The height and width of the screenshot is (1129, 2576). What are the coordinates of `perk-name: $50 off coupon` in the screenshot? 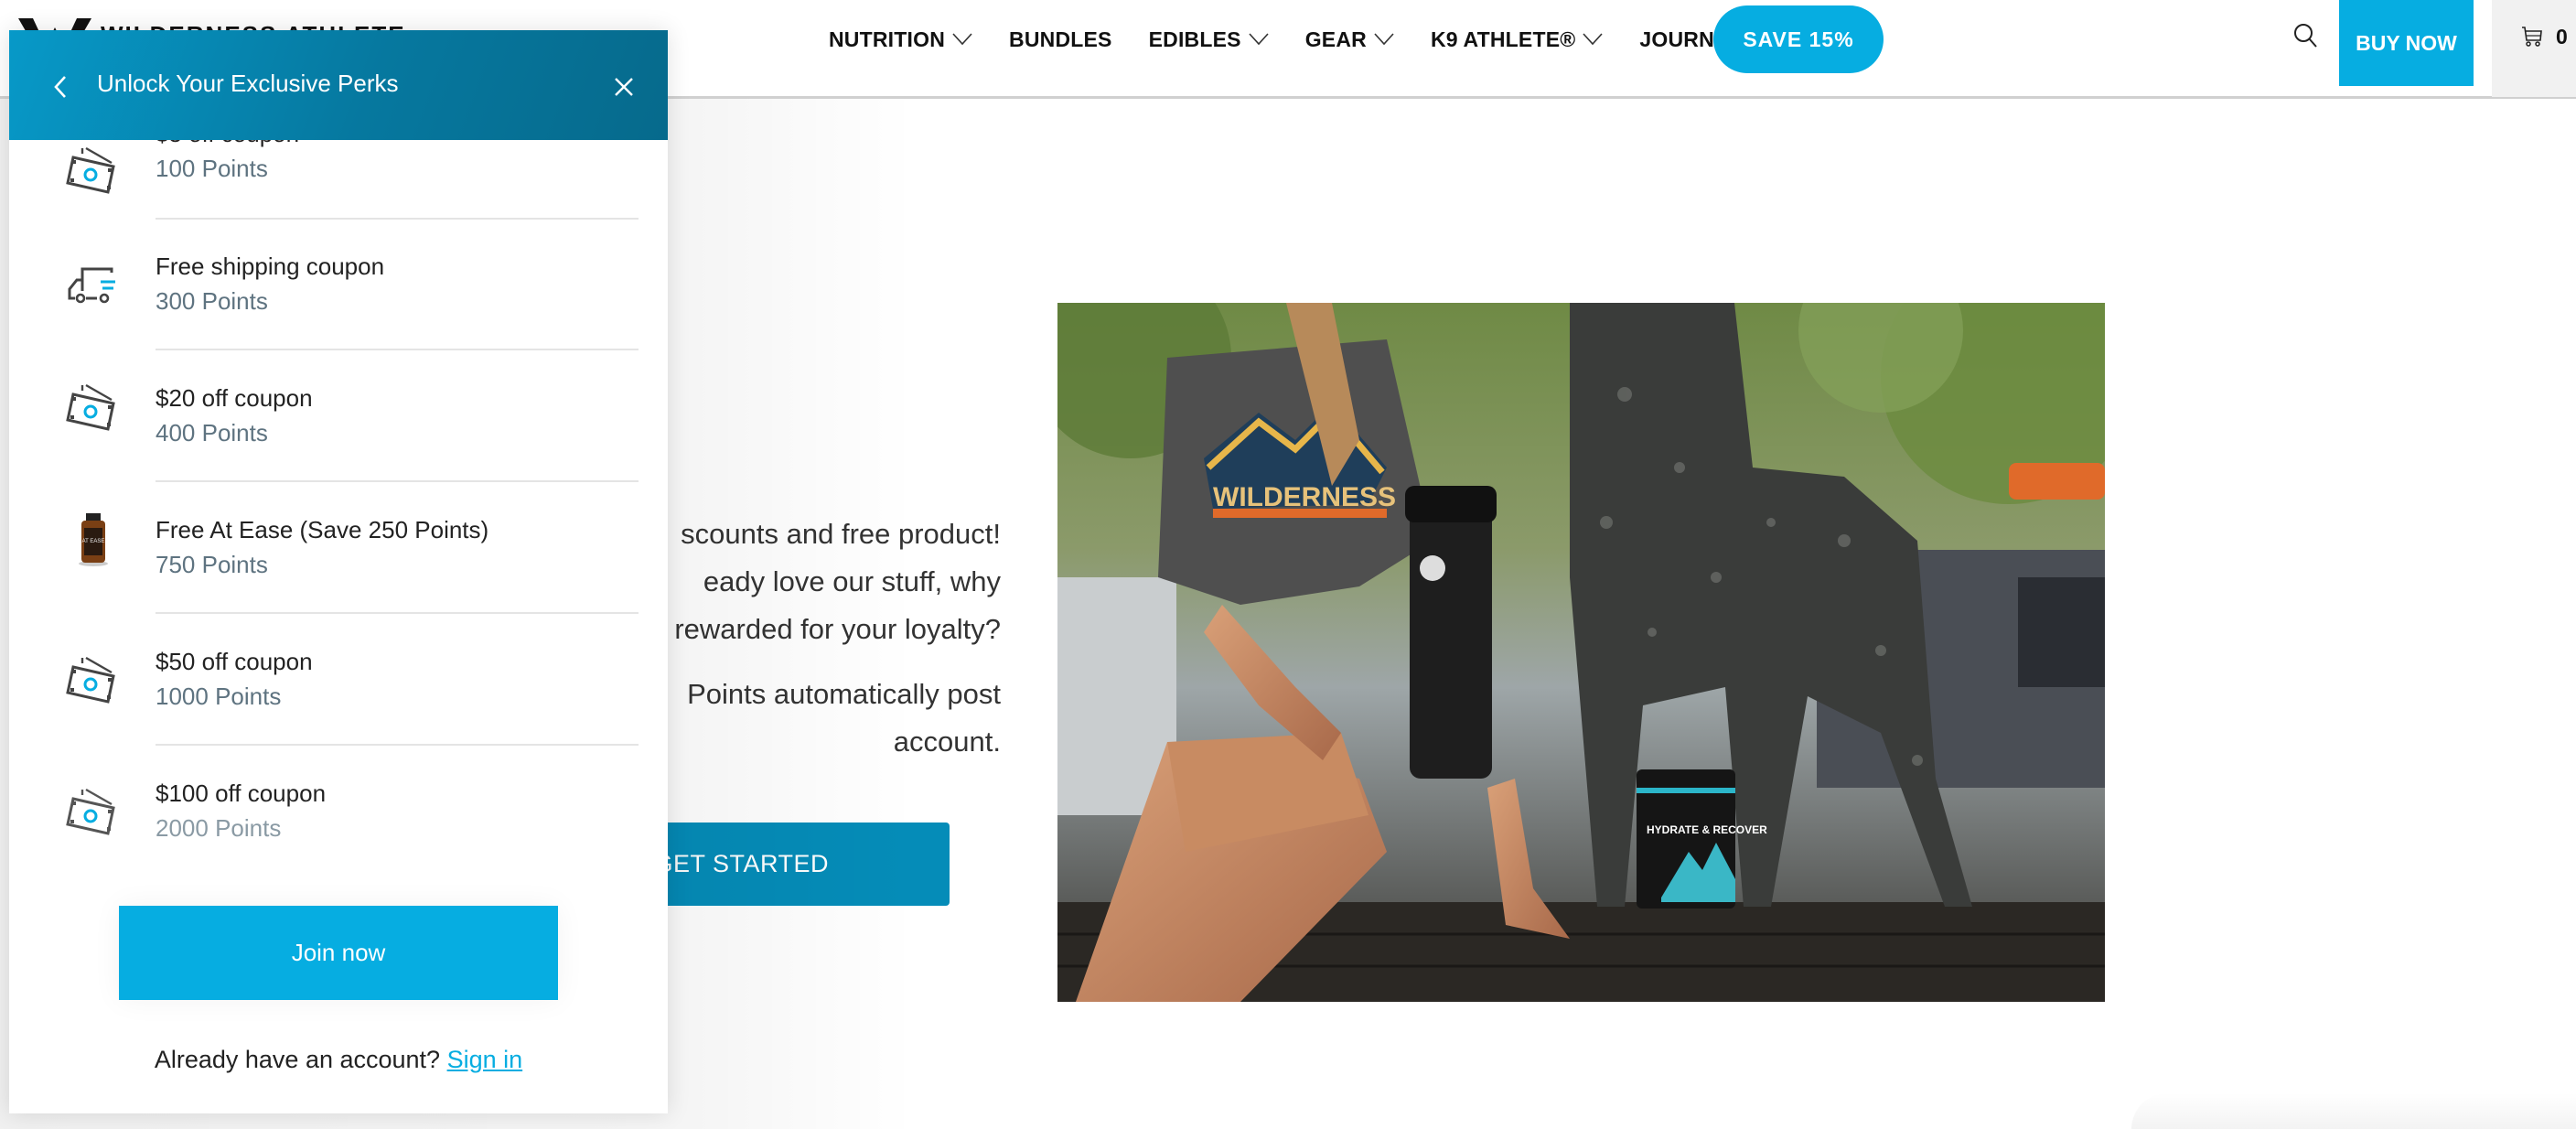 It's located at (235, 661).